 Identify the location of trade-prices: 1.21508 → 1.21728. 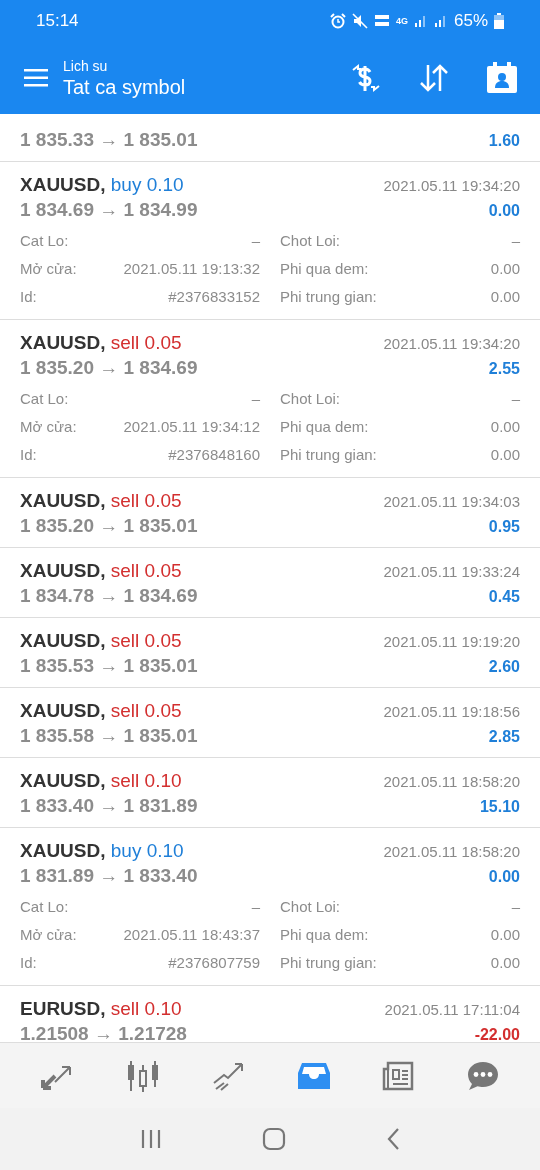
(103, 1032).